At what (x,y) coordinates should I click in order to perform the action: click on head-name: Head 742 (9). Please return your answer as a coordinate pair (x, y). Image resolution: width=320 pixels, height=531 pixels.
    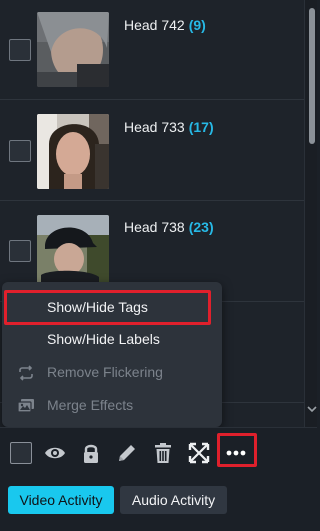
    Looking at the image, I should click on (165, 25).